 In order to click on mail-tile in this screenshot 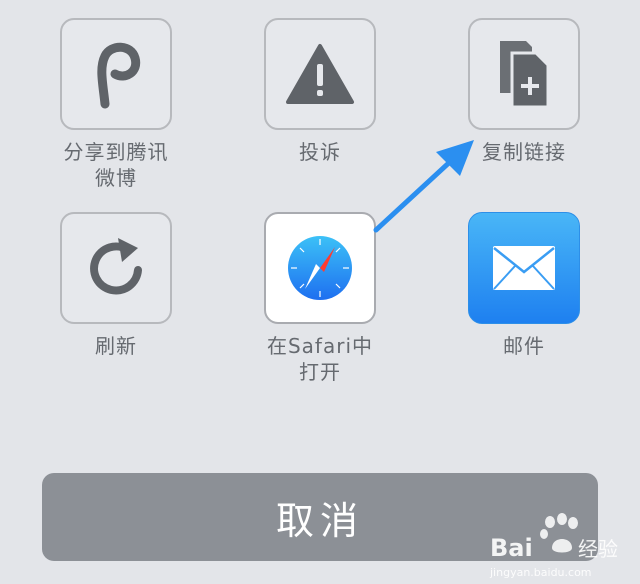, I will do `click(524, 268)`.